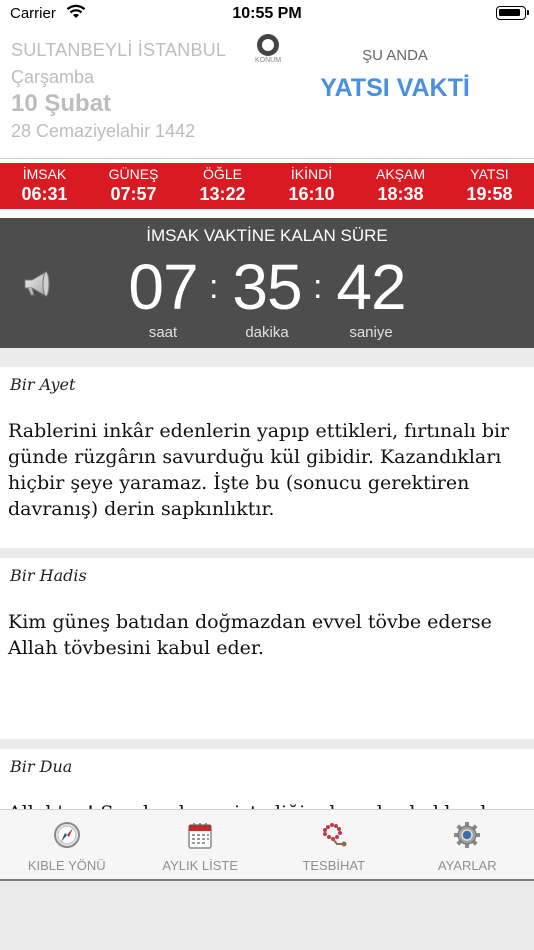  What do you see at coordinates (163, 287) in the screenshot?
I see `countdown-hours: 07` at bounding box center [163, 287].